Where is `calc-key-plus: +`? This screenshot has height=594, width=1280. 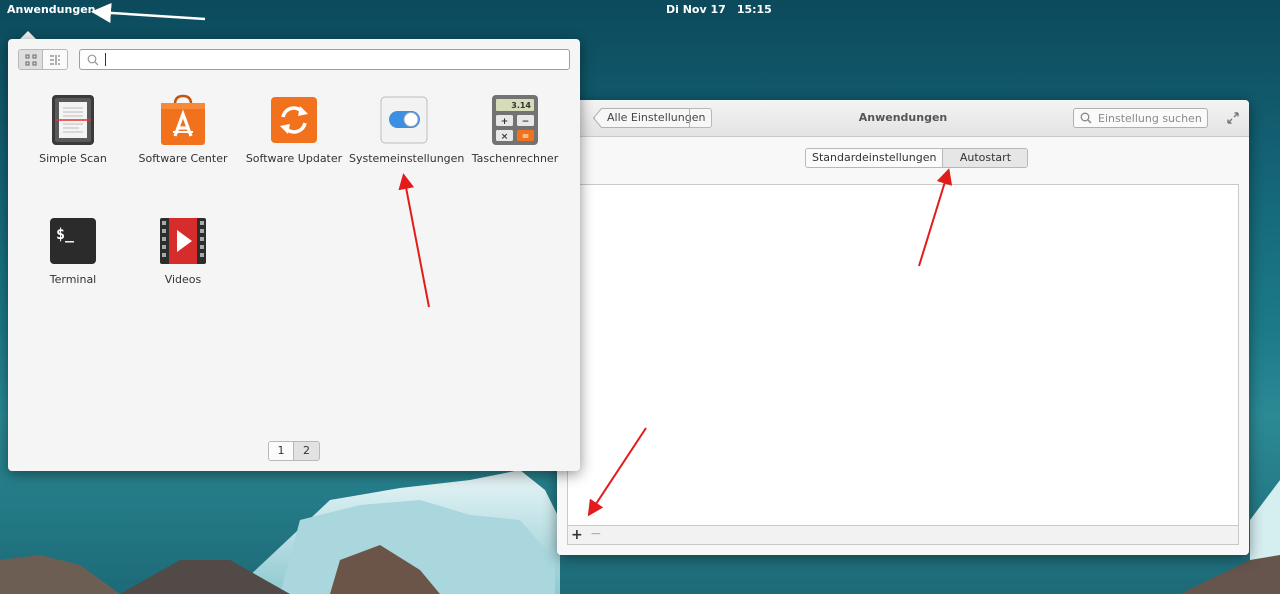
calc-key-plus: + is located at coordinates (505, 122).